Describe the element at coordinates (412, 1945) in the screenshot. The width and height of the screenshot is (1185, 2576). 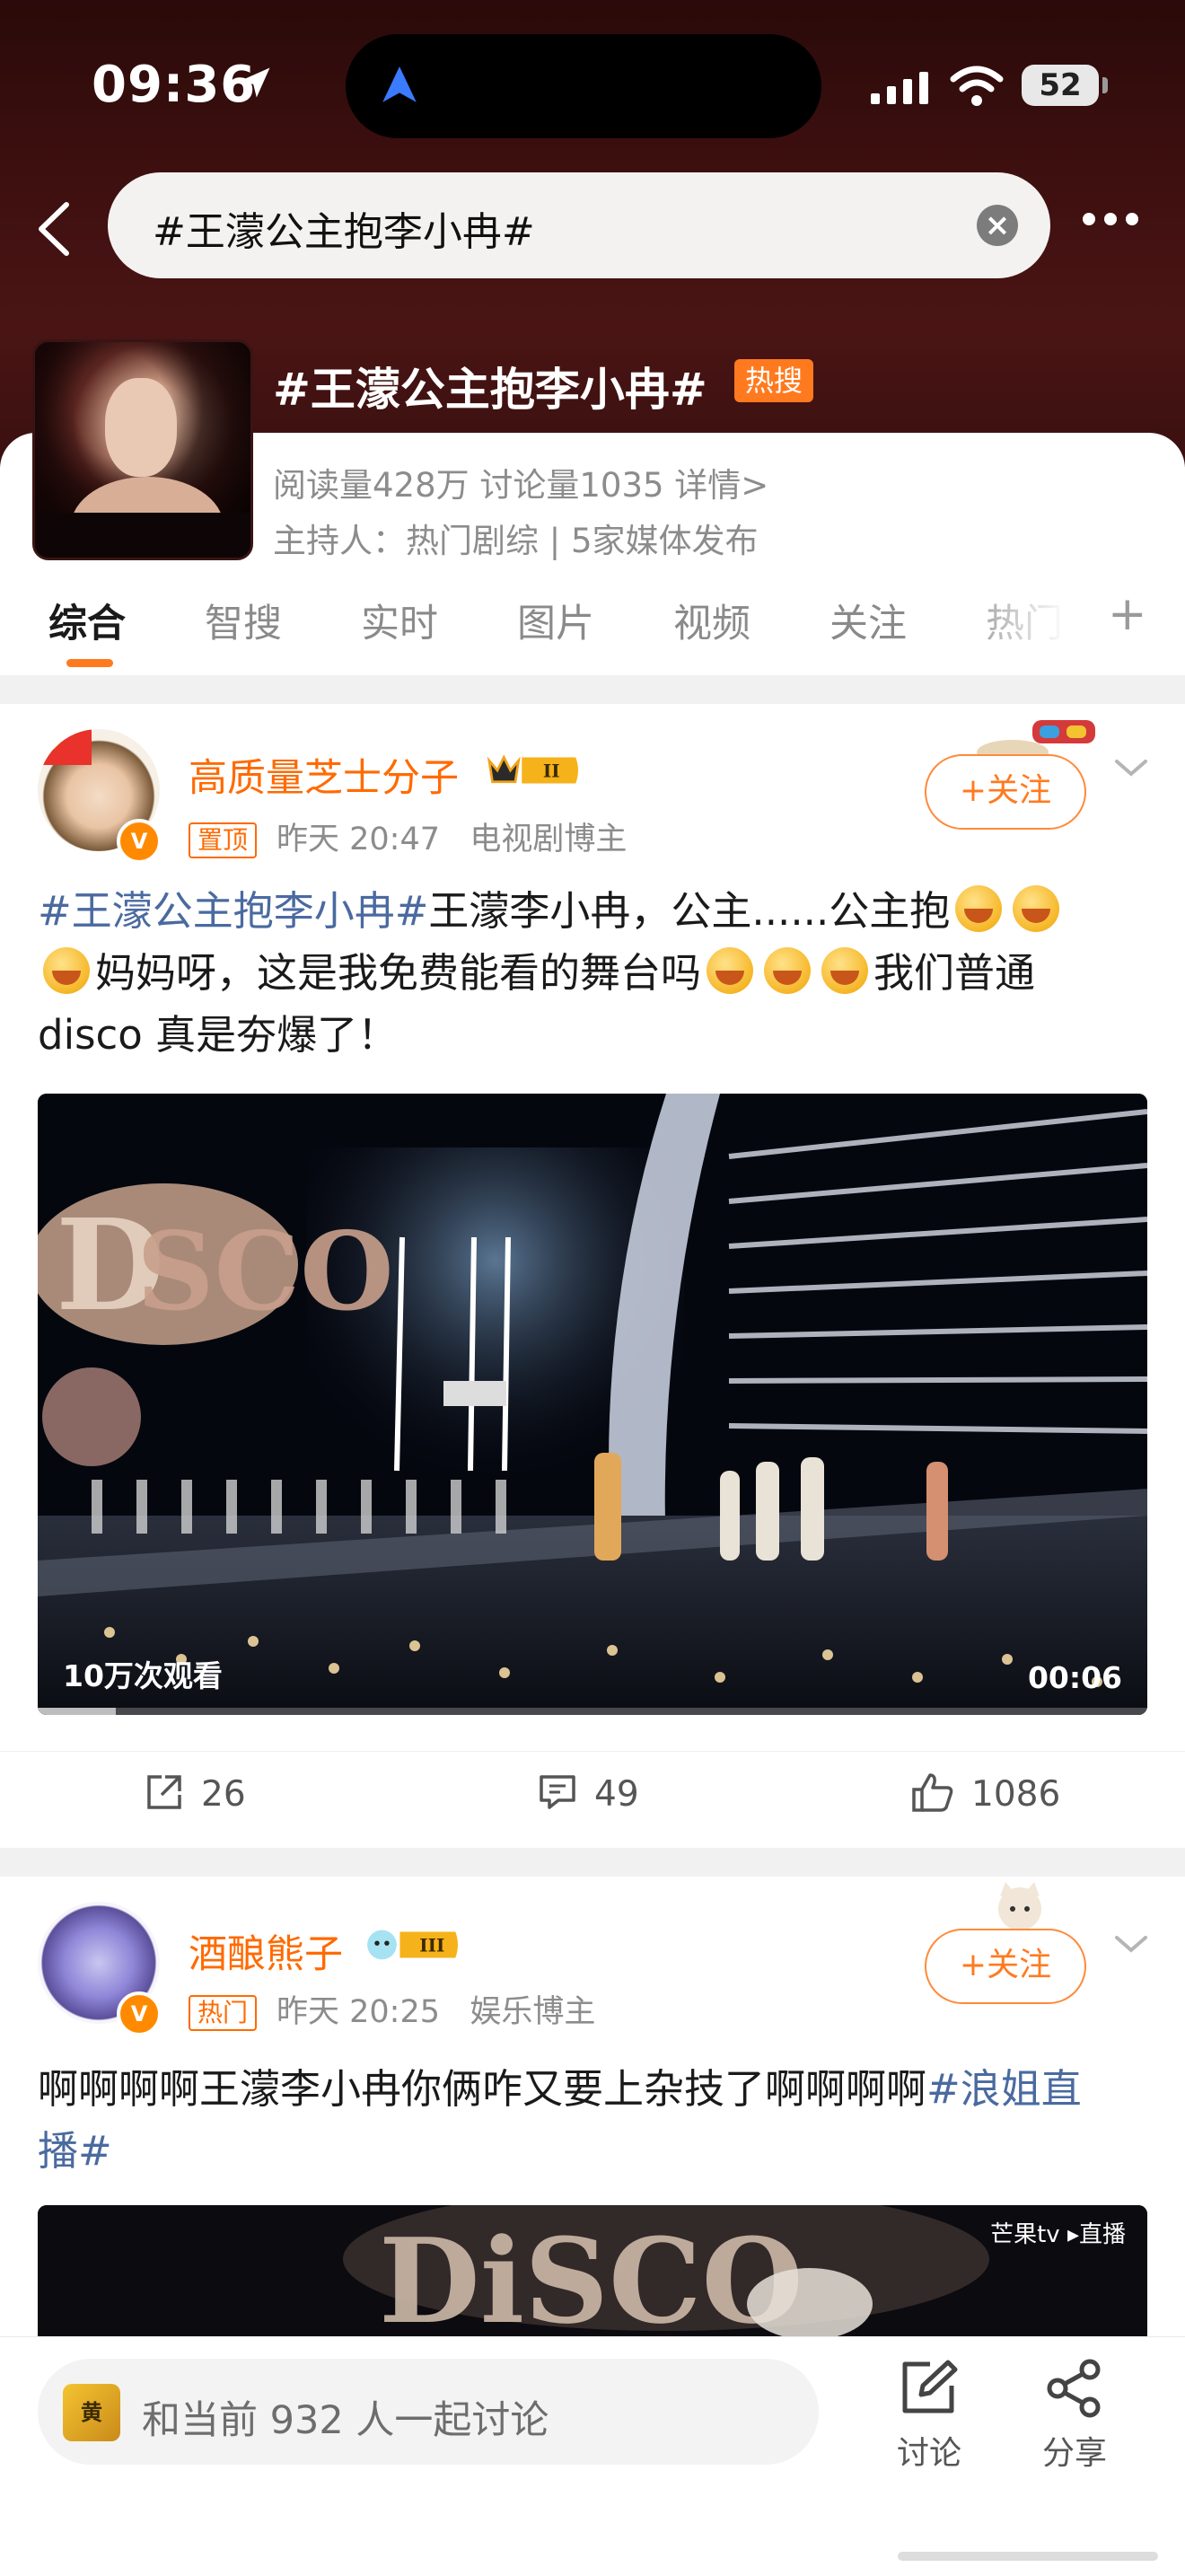
I see `level-badge-icon: III` at that location.